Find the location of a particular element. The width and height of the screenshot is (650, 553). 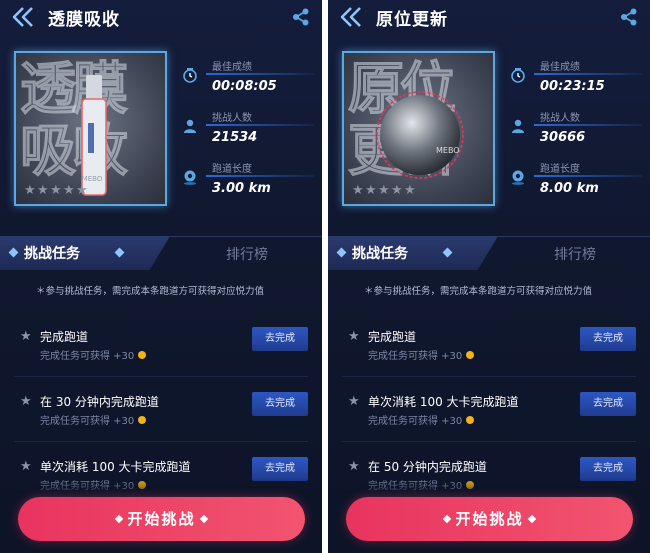

stat-row: 跑道长度 8.00 km is located at coordinates (576, 182).